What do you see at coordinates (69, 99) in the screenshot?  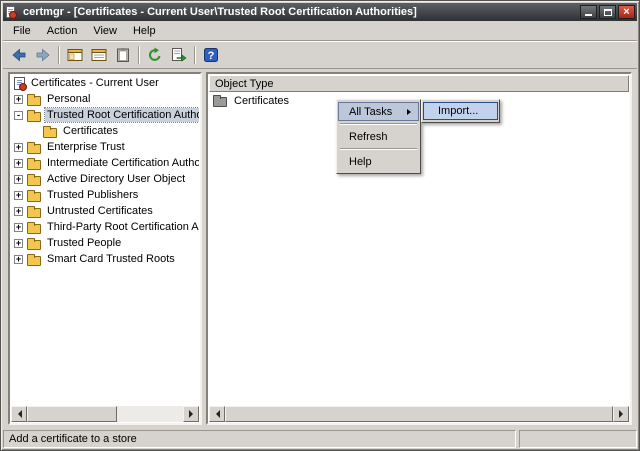 I see `tree-item-label: Personal` at bounding box center [69, 99].